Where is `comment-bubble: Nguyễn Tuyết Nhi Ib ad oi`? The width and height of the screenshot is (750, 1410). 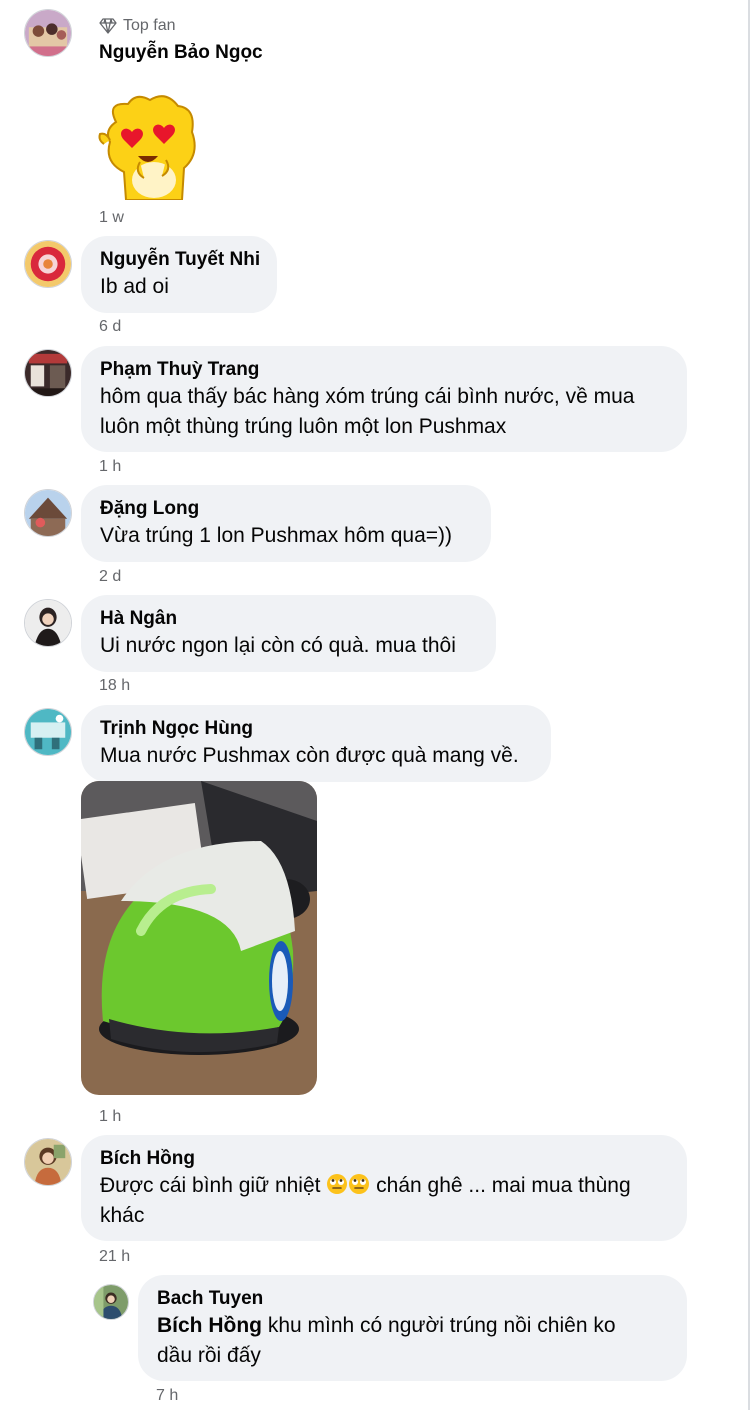
comment-bubble: Nguyễn Tuyết Nhi Ib ad oi is located at coordinates (179, 274).